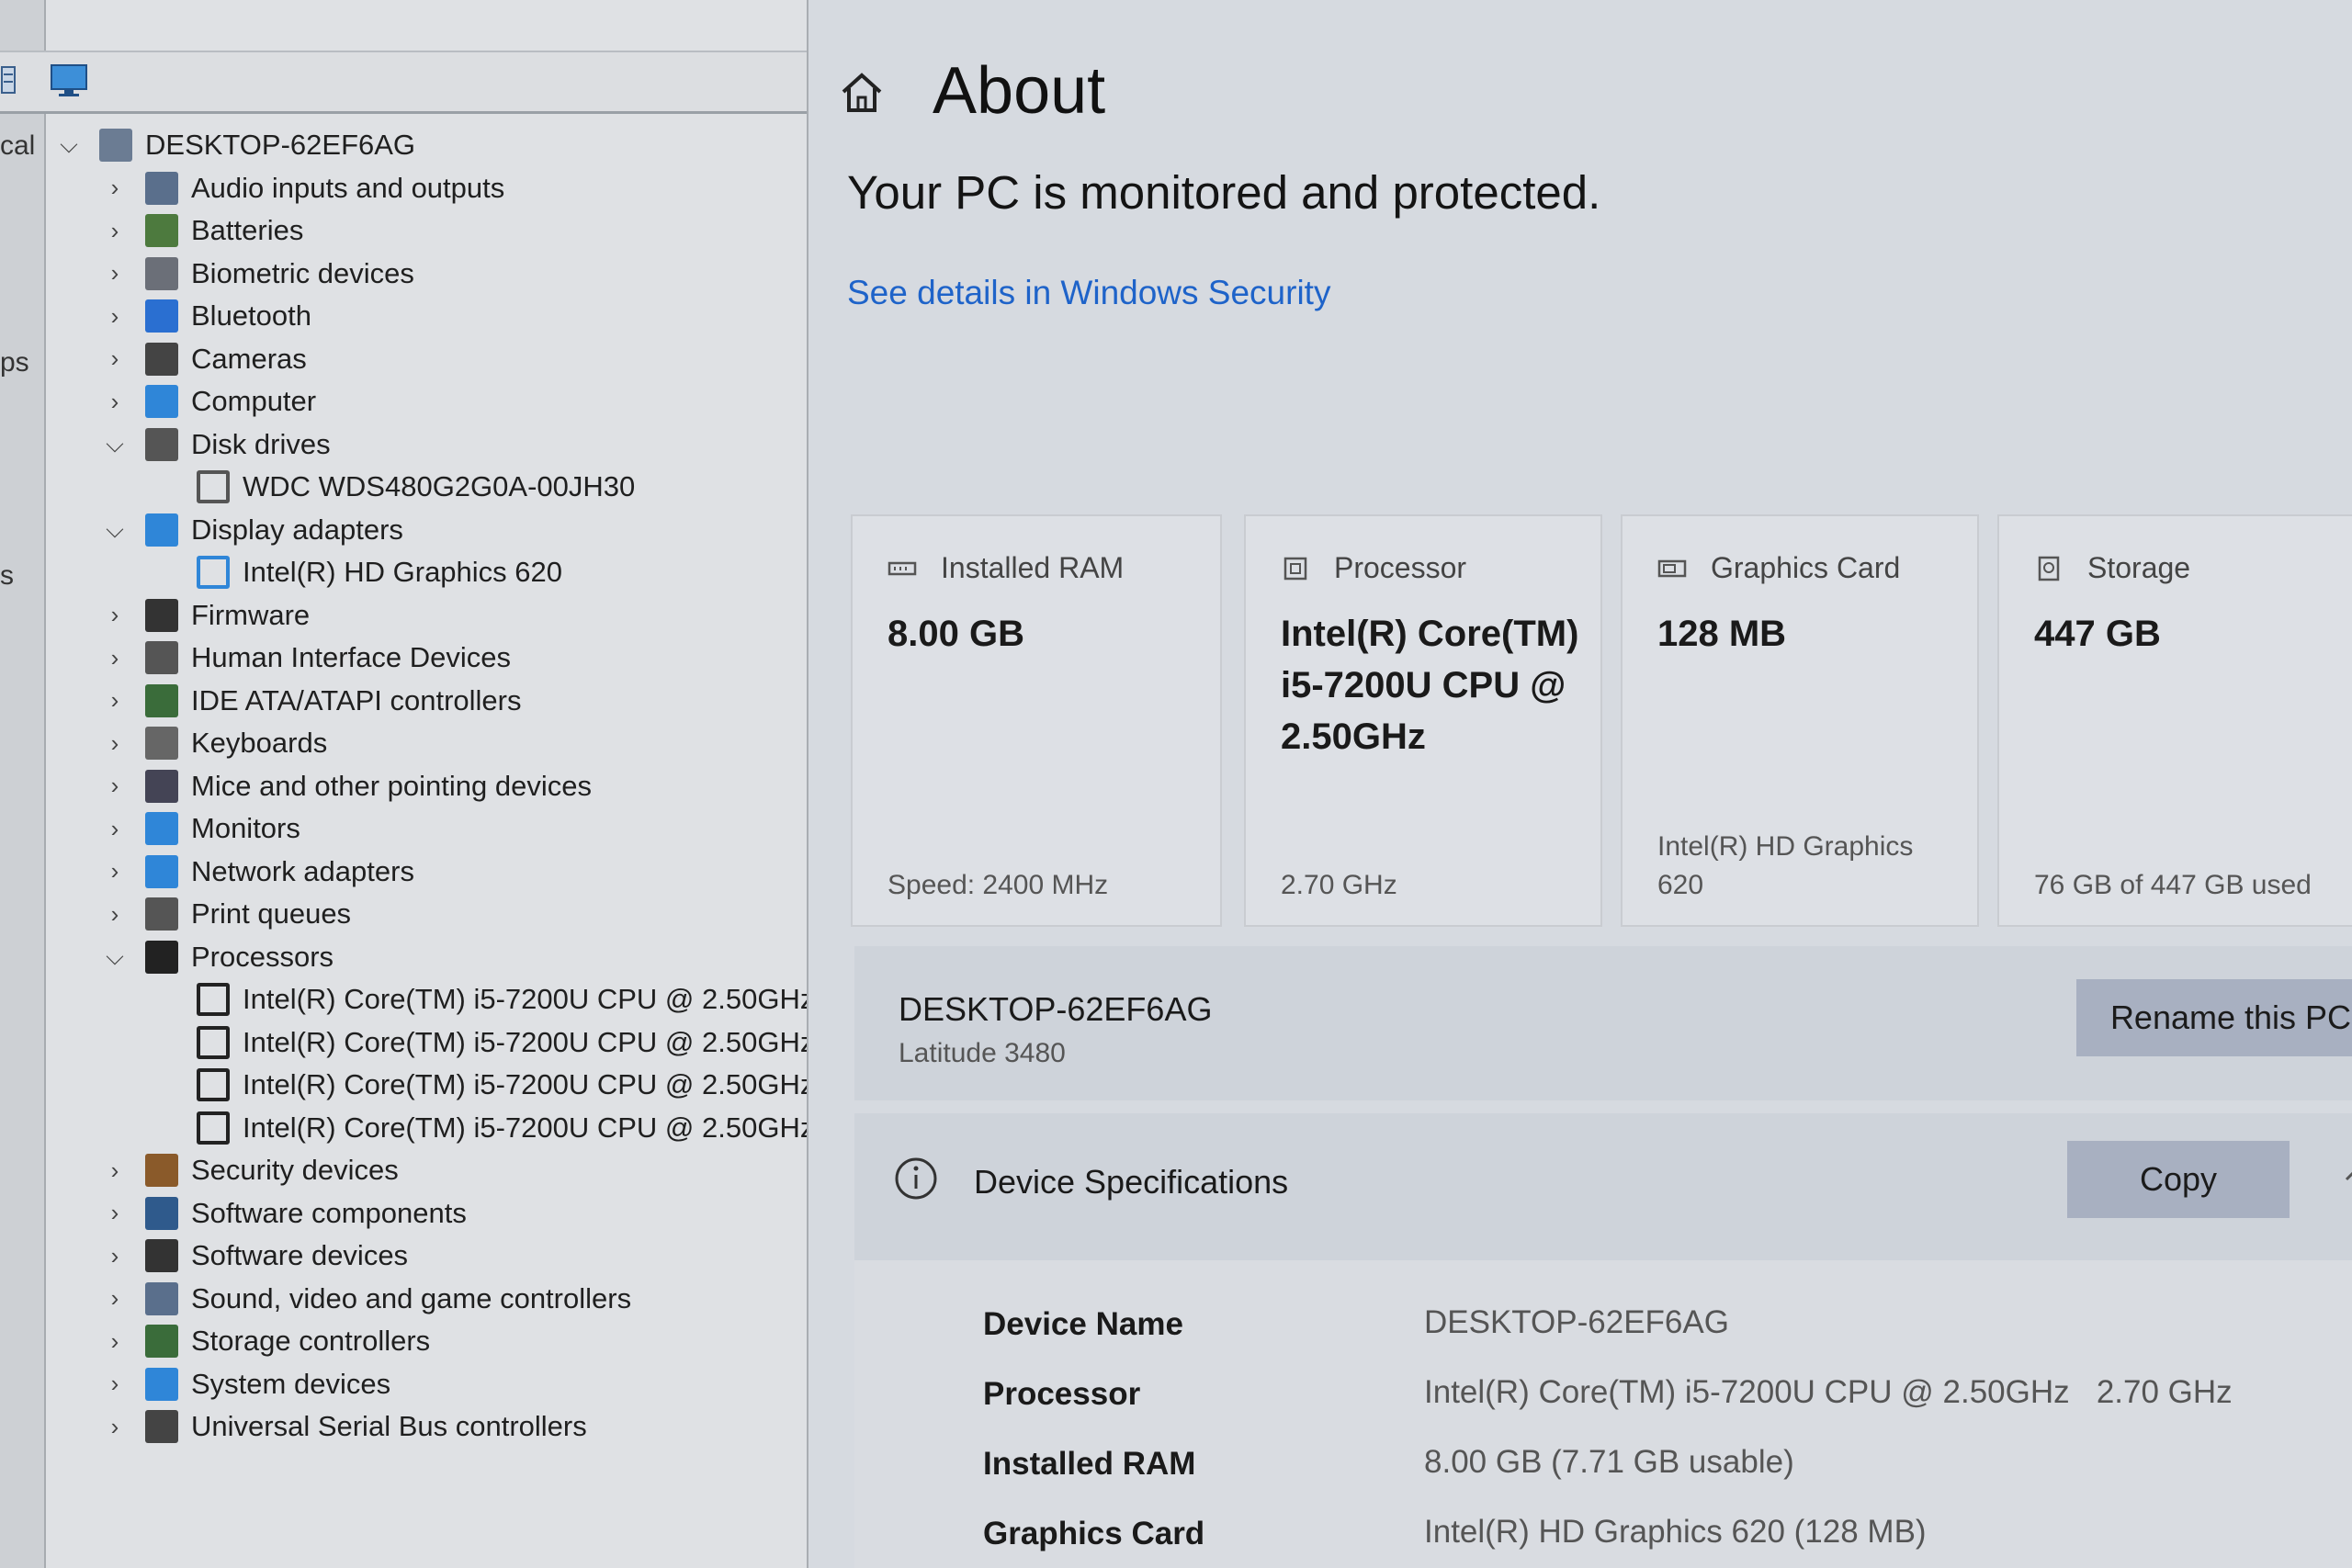 The width and height of the screenshot is (2352, 1568). Describe the element at coordinates (2347, 1173) in the screenshot. I see `chevron-up-icon` at that location.